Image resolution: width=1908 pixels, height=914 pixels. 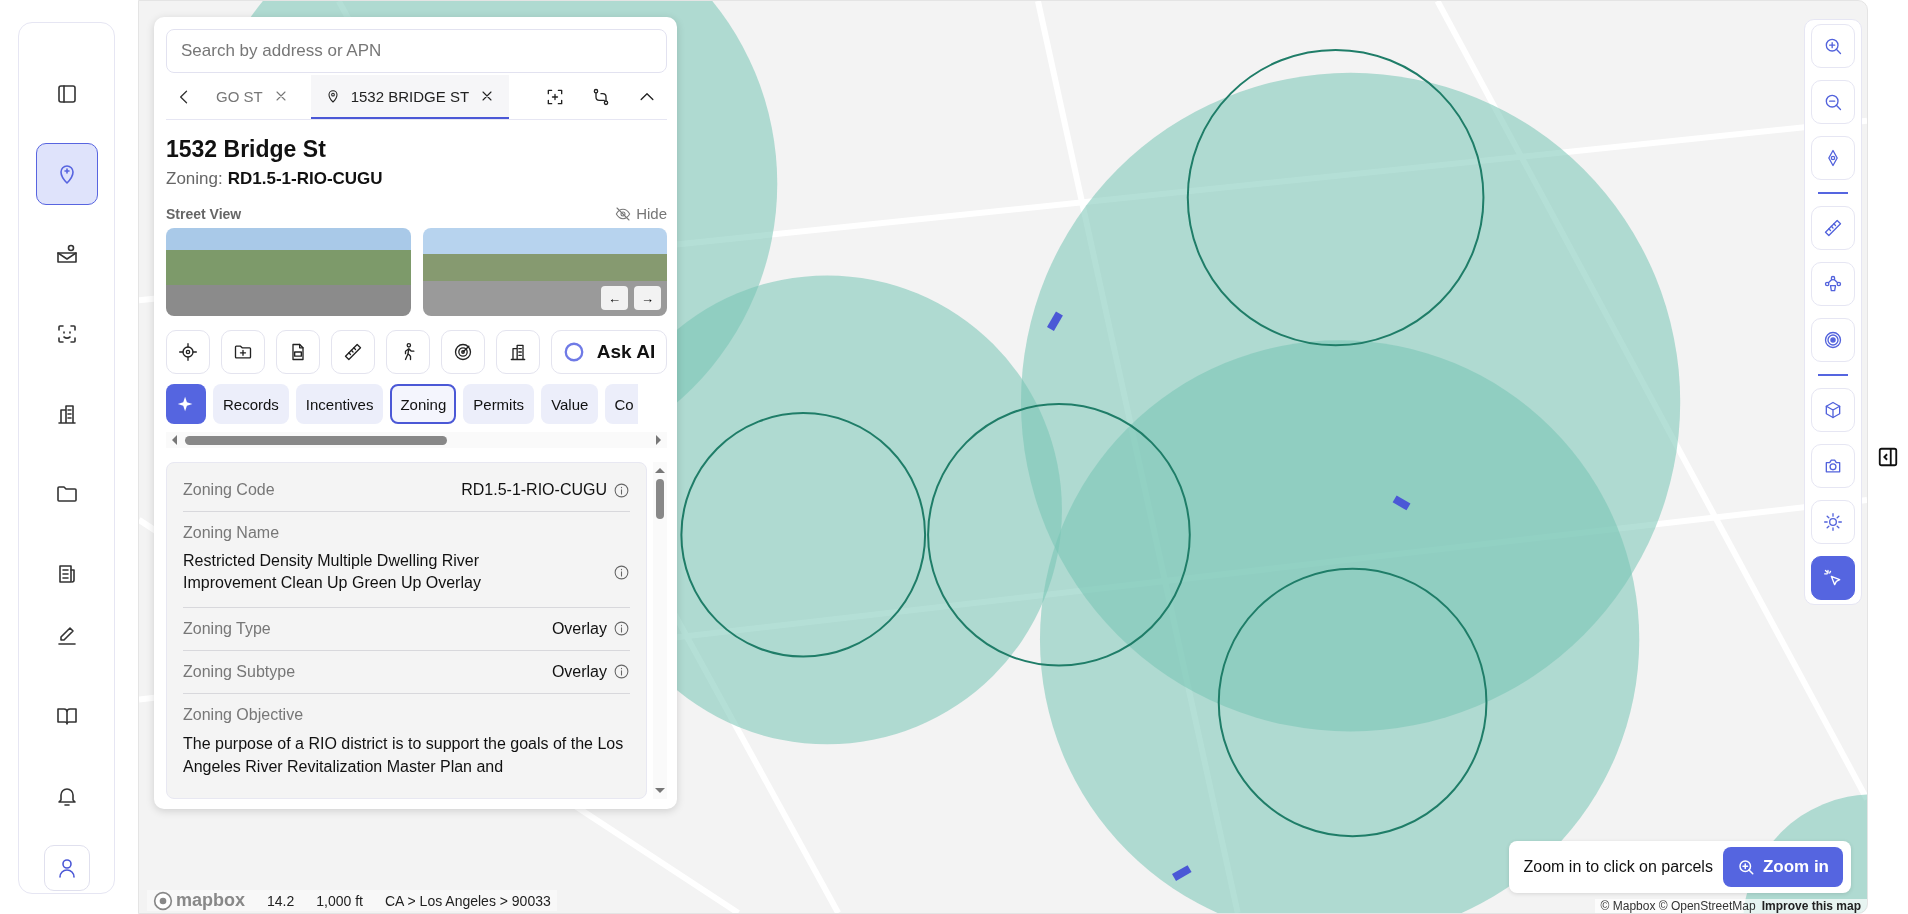 What do you see at coordinates (1811, 906) in the screenshot?
I see `improve-map-link: Improve this map` at bounding box center [1811, 906].